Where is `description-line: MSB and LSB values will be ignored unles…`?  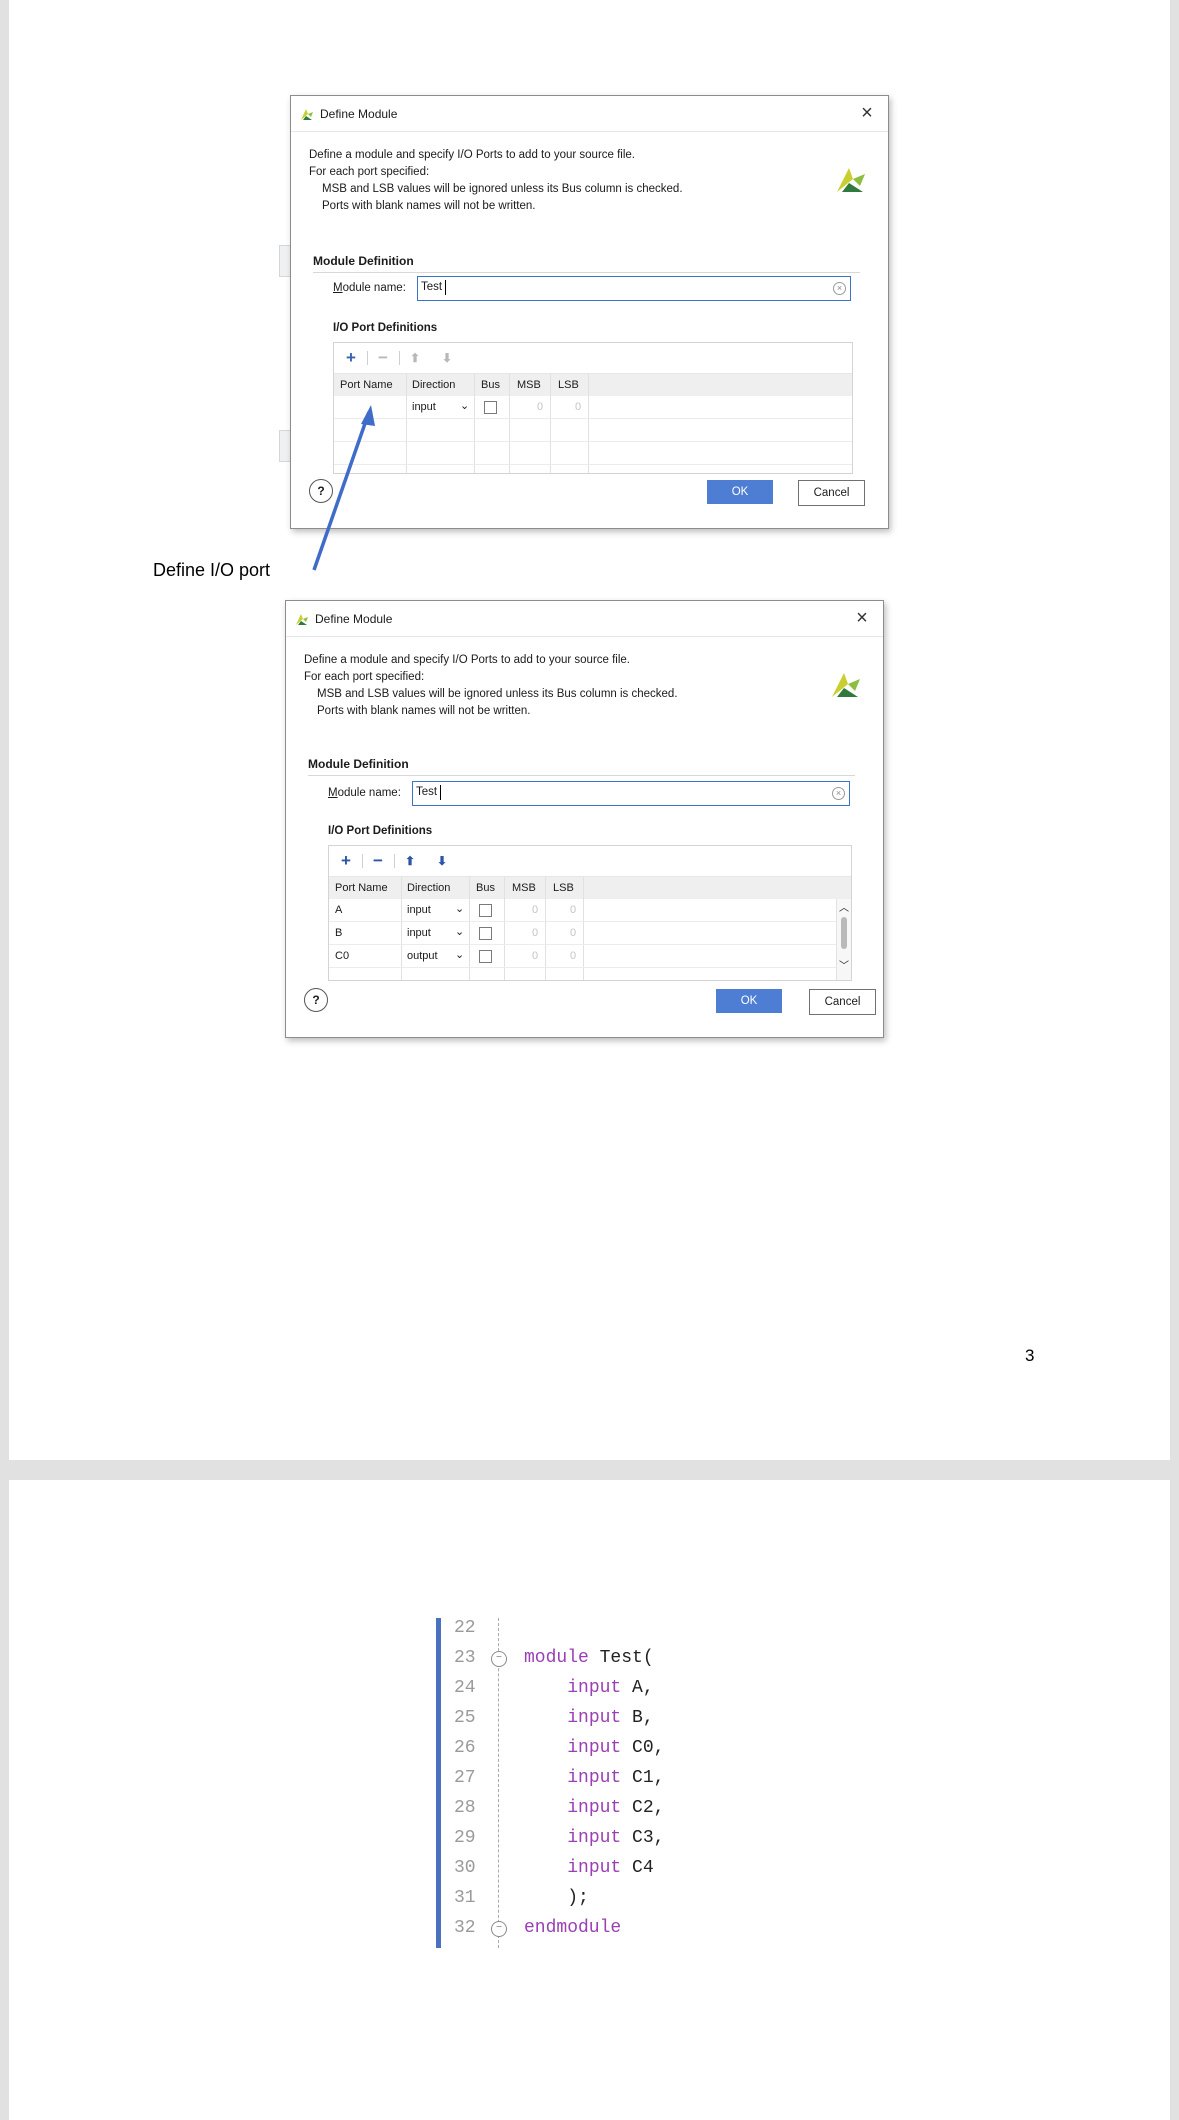 description-line: MSB and LSB values will be ignored unles… is located at coordinates (497, 694).